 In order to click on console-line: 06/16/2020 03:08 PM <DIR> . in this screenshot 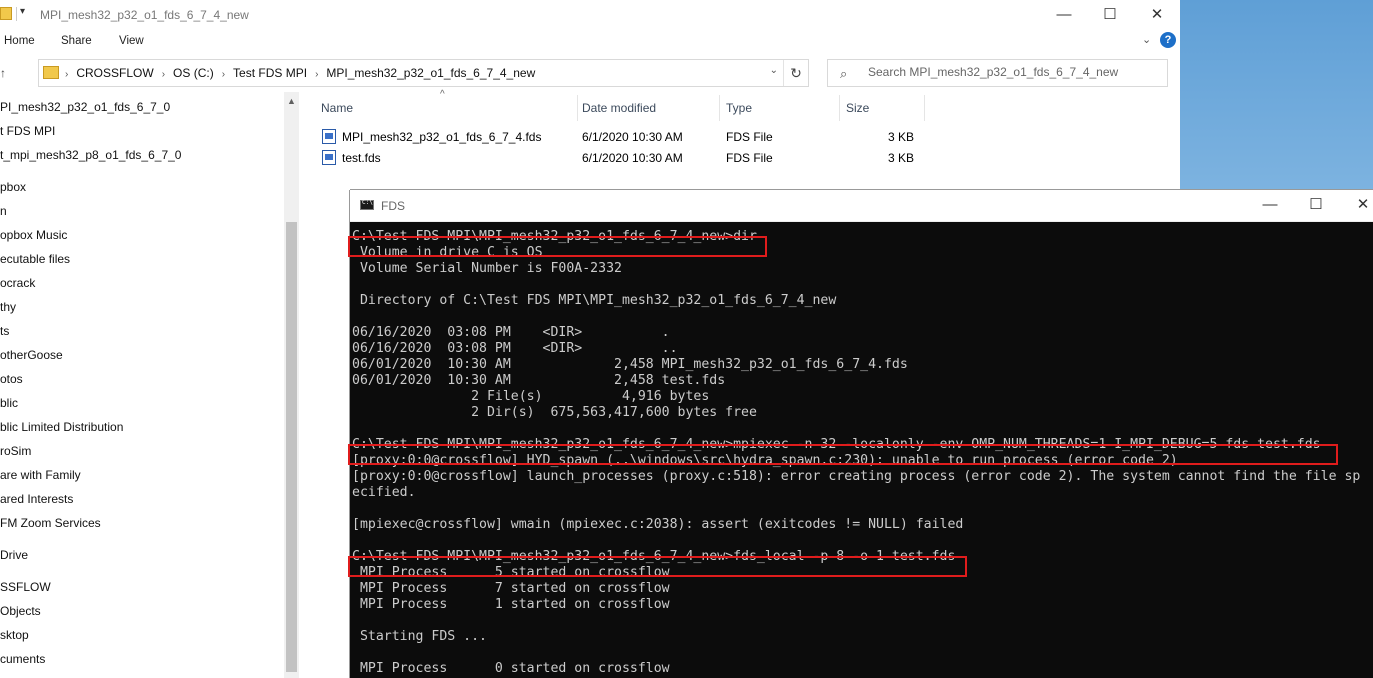, I will do `click(511, 332)`.